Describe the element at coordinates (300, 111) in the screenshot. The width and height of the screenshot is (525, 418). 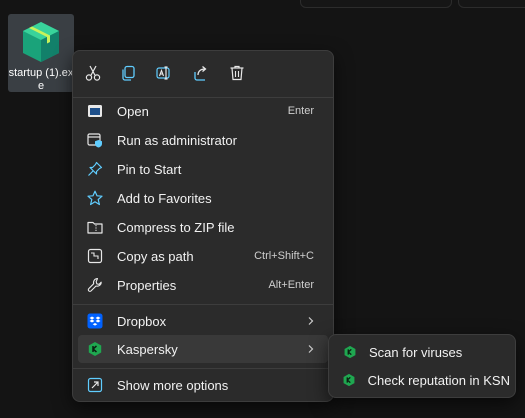
I see `menu-item-shortcut: Enter` at that location.